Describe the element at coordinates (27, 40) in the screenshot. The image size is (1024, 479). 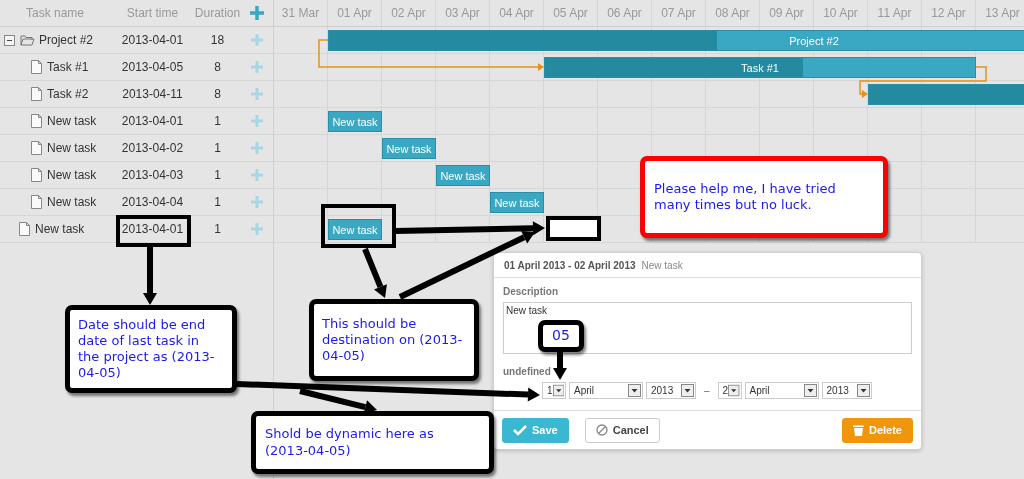
I see `folder-icon` at that location.